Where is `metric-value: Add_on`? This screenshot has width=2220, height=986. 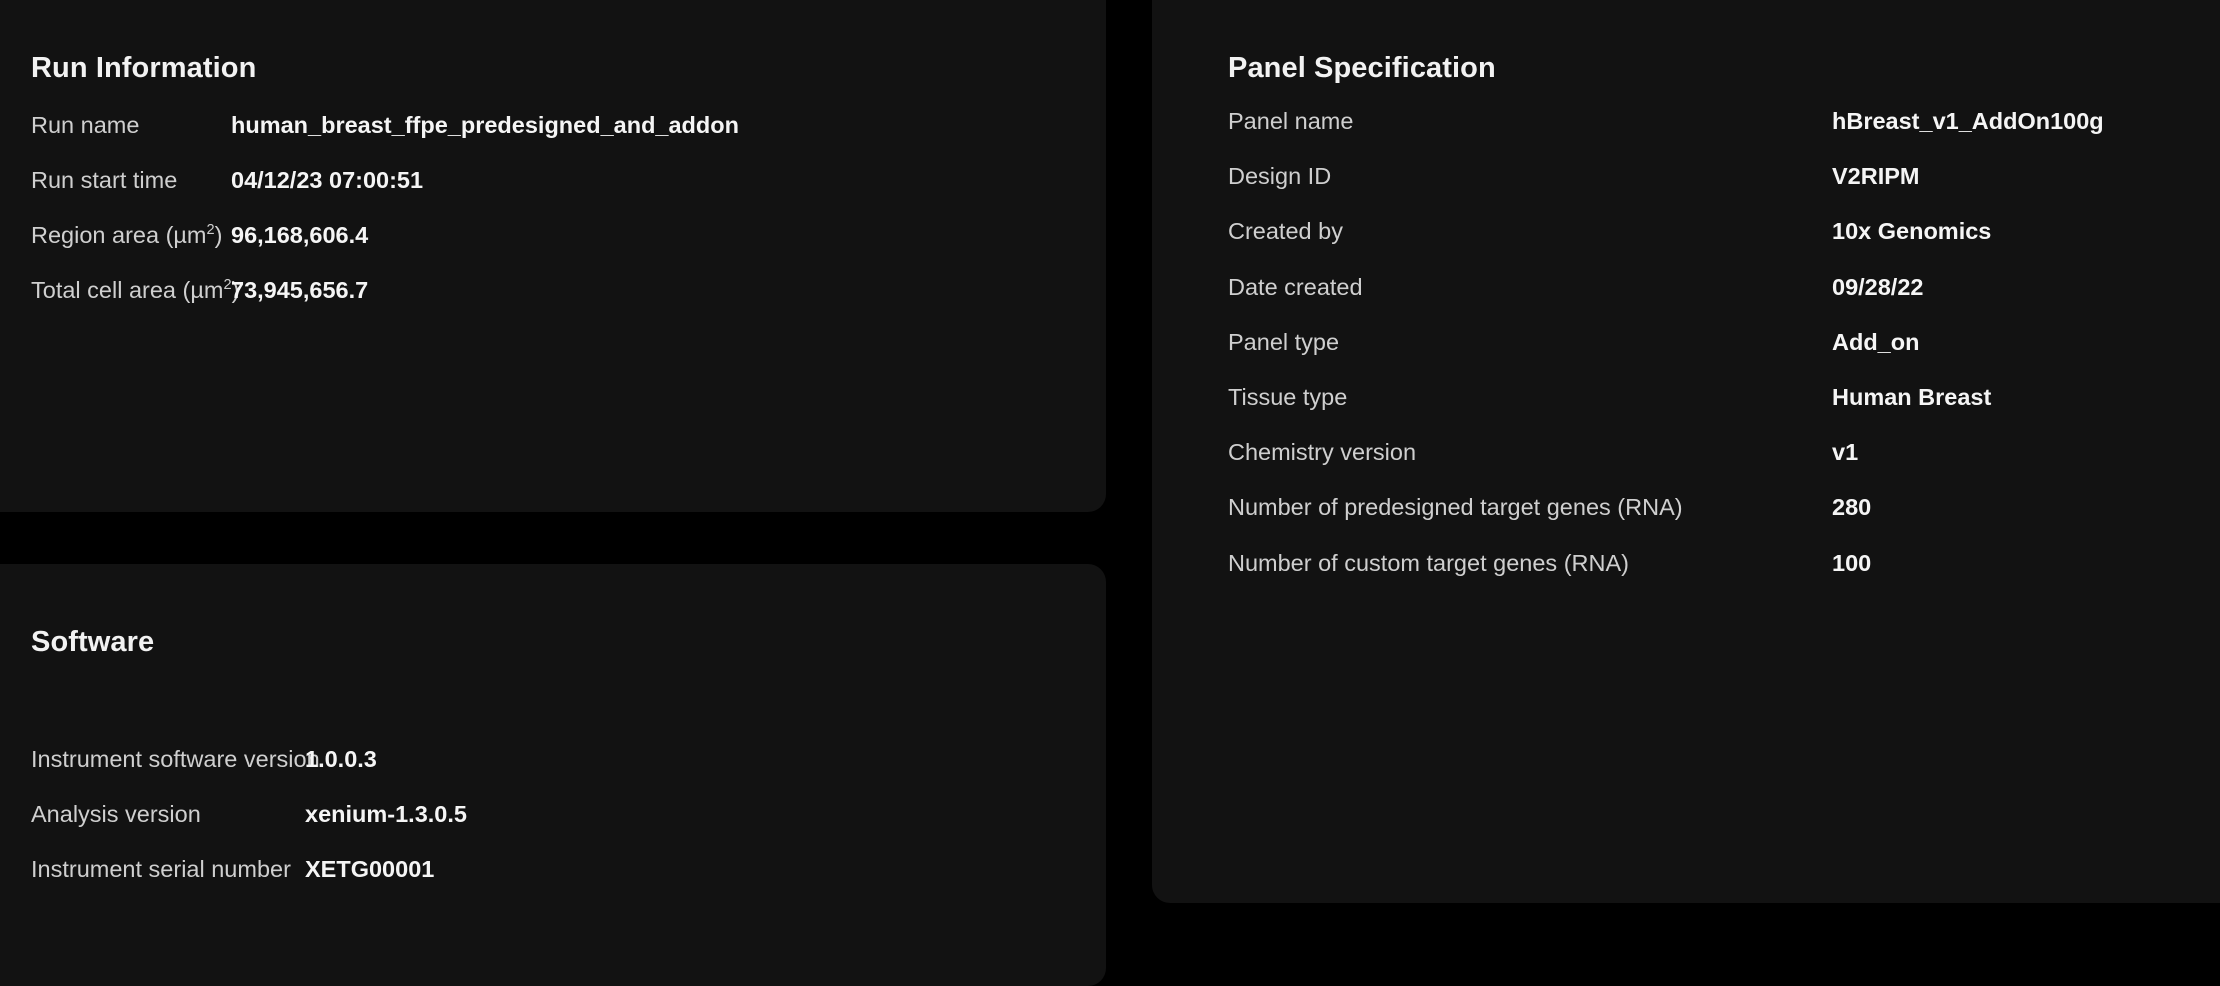 metric-value: Add_on is located at coordinates (1876, 341).